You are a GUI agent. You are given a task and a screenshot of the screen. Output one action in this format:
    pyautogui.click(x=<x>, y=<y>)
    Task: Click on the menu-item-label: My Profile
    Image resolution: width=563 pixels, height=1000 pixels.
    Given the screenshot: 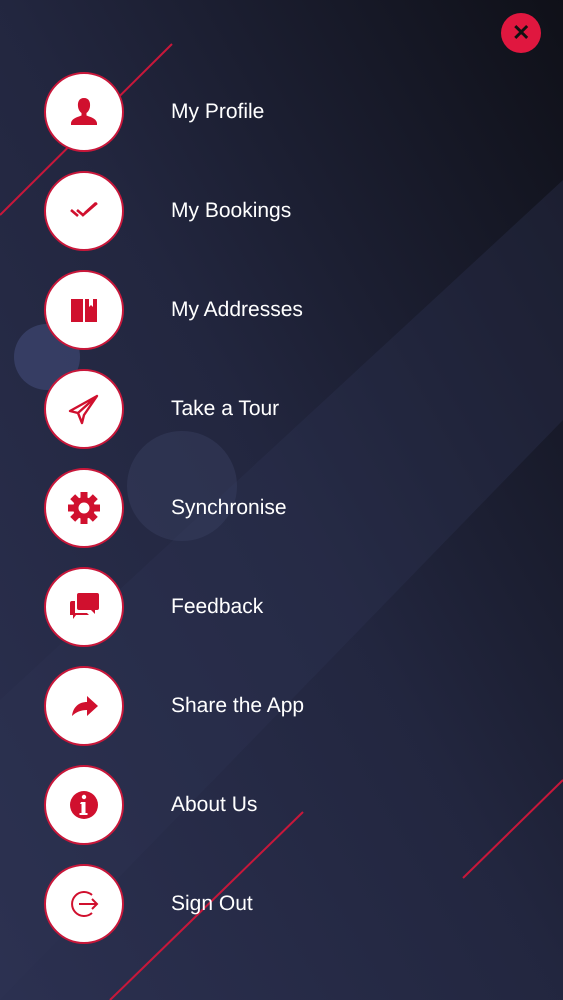 What is the action you would take?
    pyautogui.click(x=217, y=112)
    